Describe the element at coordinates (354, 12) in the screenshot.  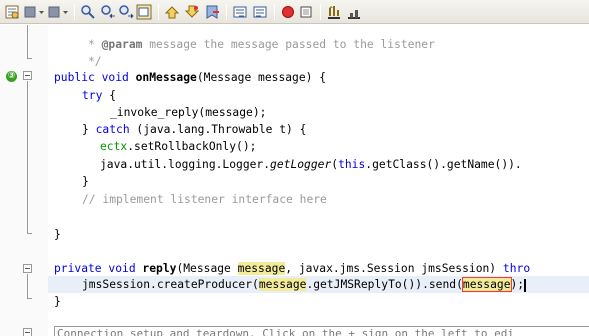
I see `chart-icon` at that location.